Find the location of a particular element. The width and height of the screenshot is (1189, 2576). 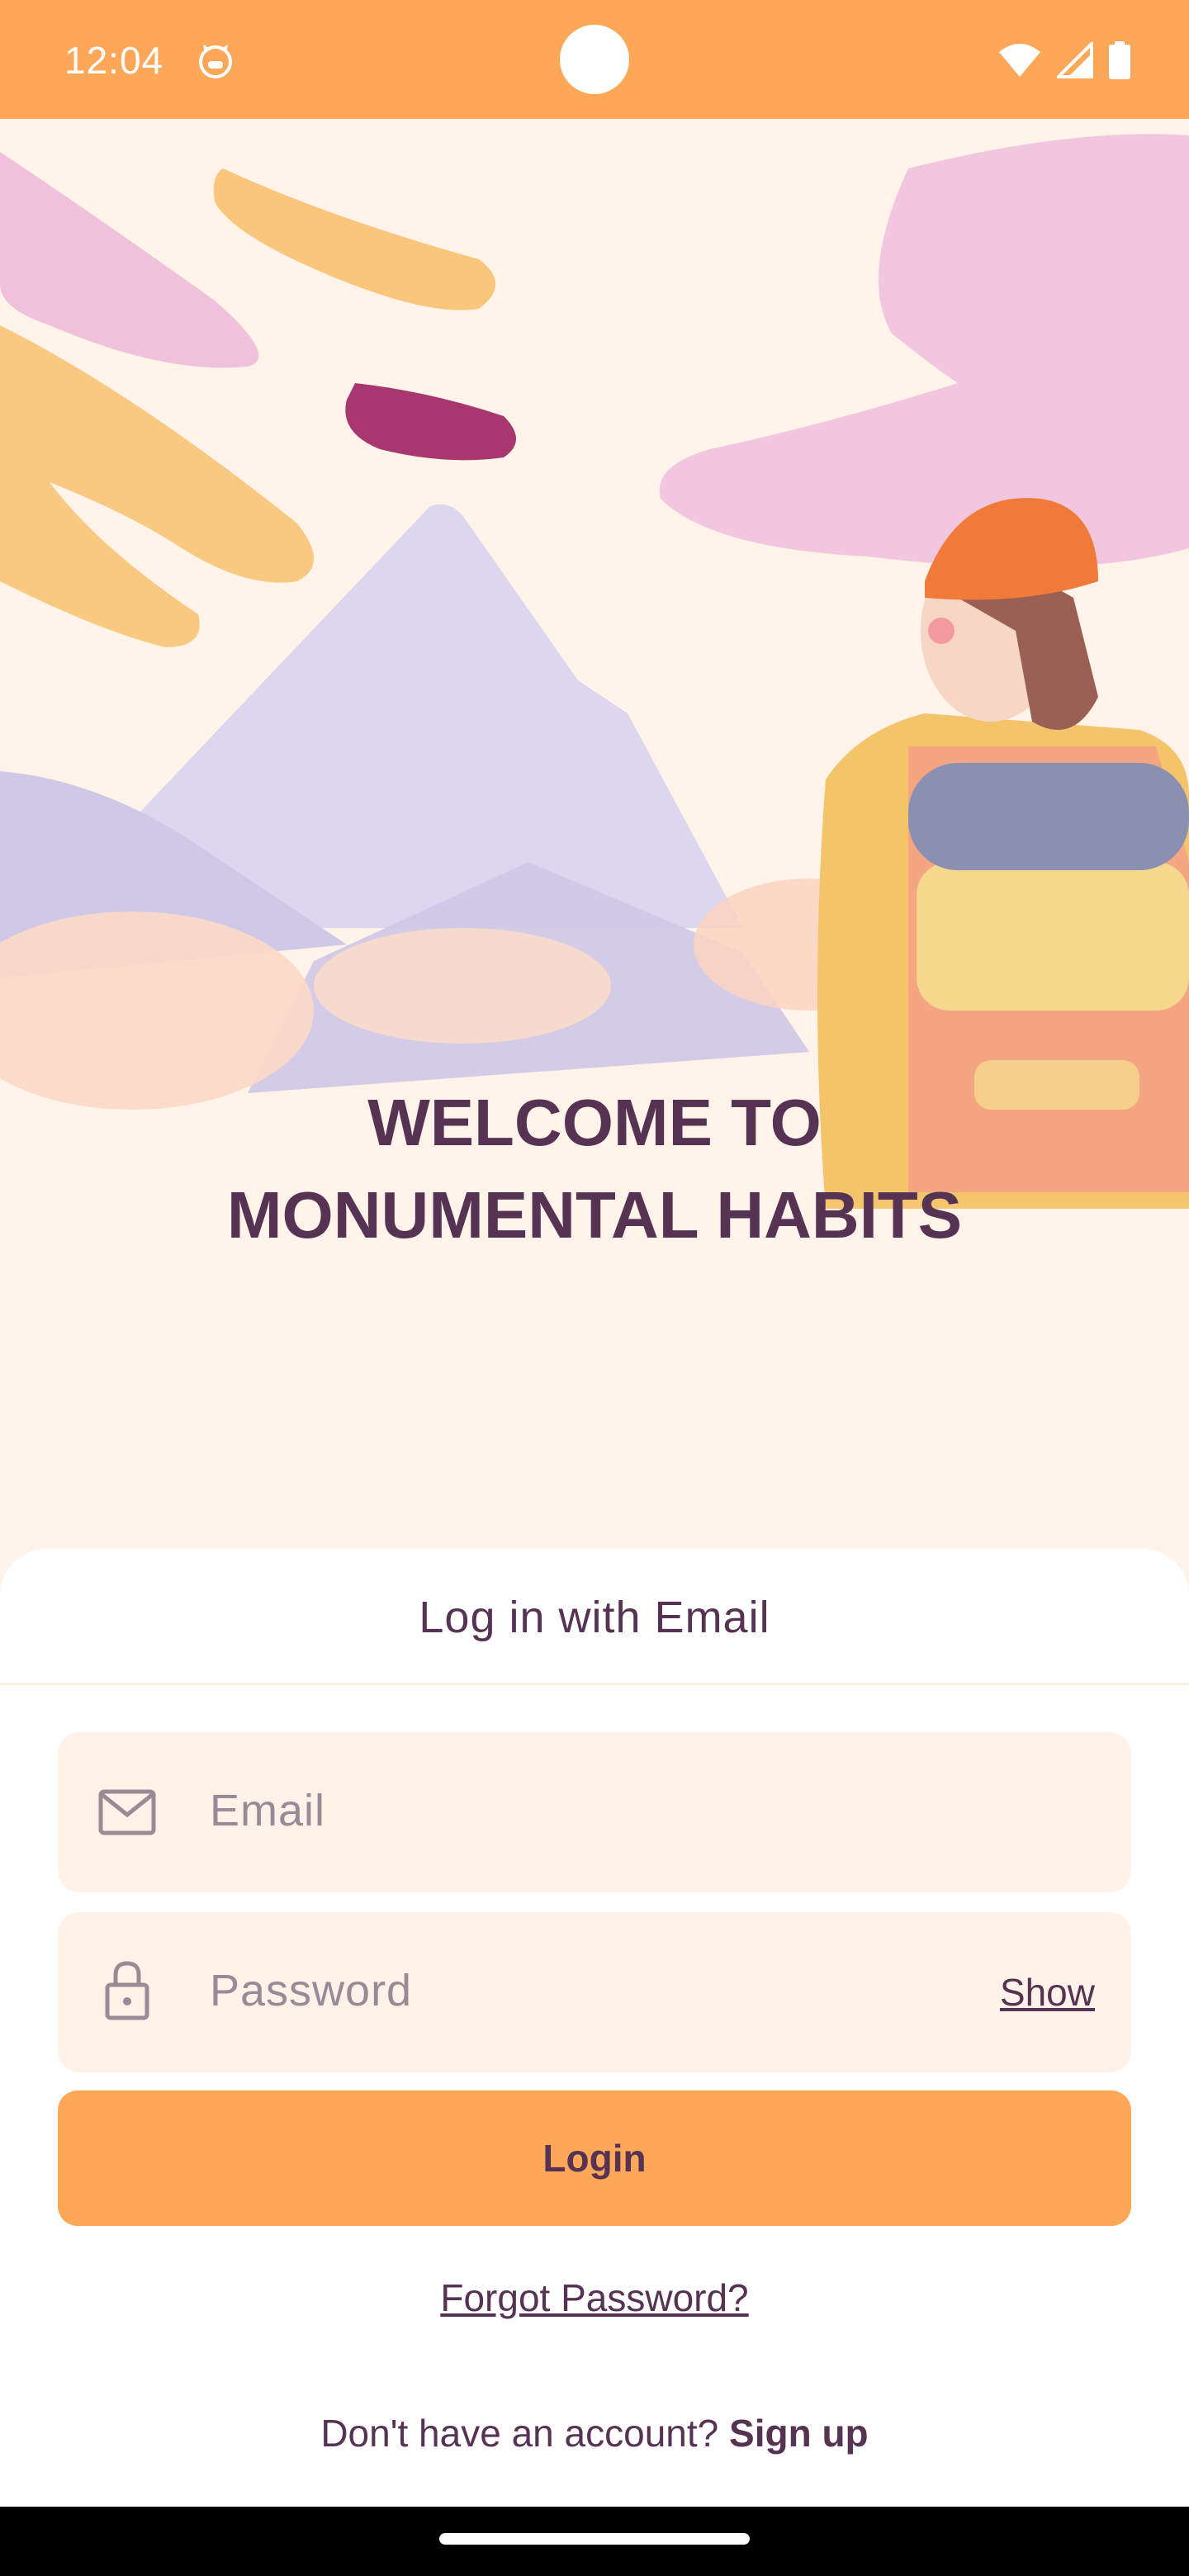

navigation-bar is located at coordinates (594, 2541).